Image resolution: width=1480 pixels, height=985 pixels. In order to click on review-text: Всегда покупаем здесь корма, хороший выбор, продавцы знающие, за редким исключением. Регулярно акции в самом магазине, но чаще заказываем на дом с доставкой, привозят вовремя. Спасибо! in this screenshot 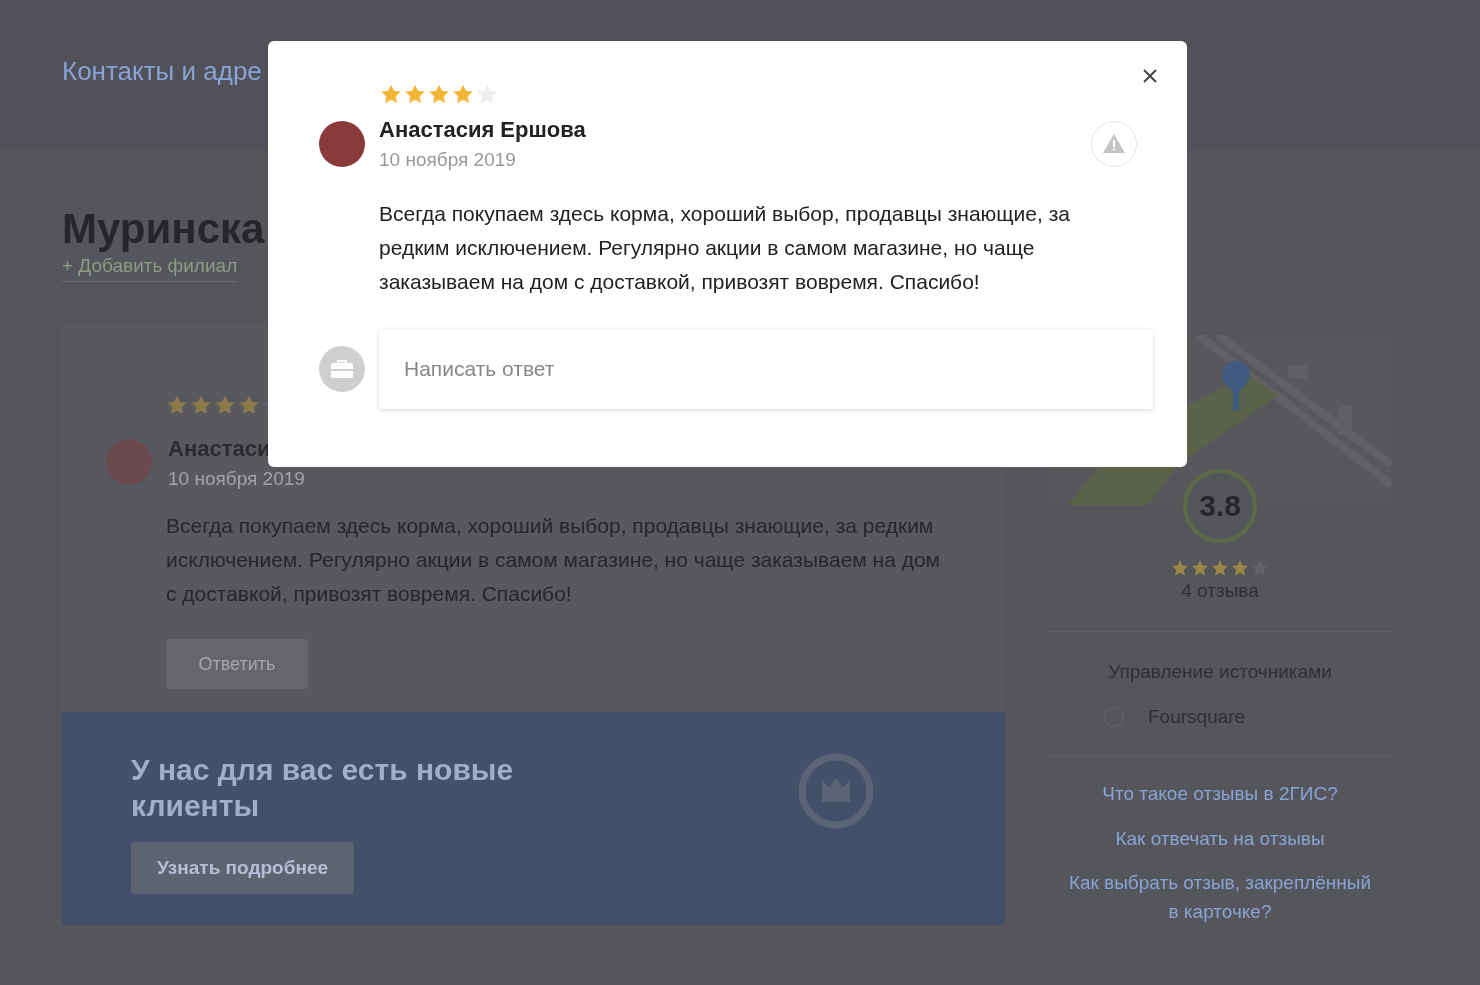, I will do `click(725, 247)`.